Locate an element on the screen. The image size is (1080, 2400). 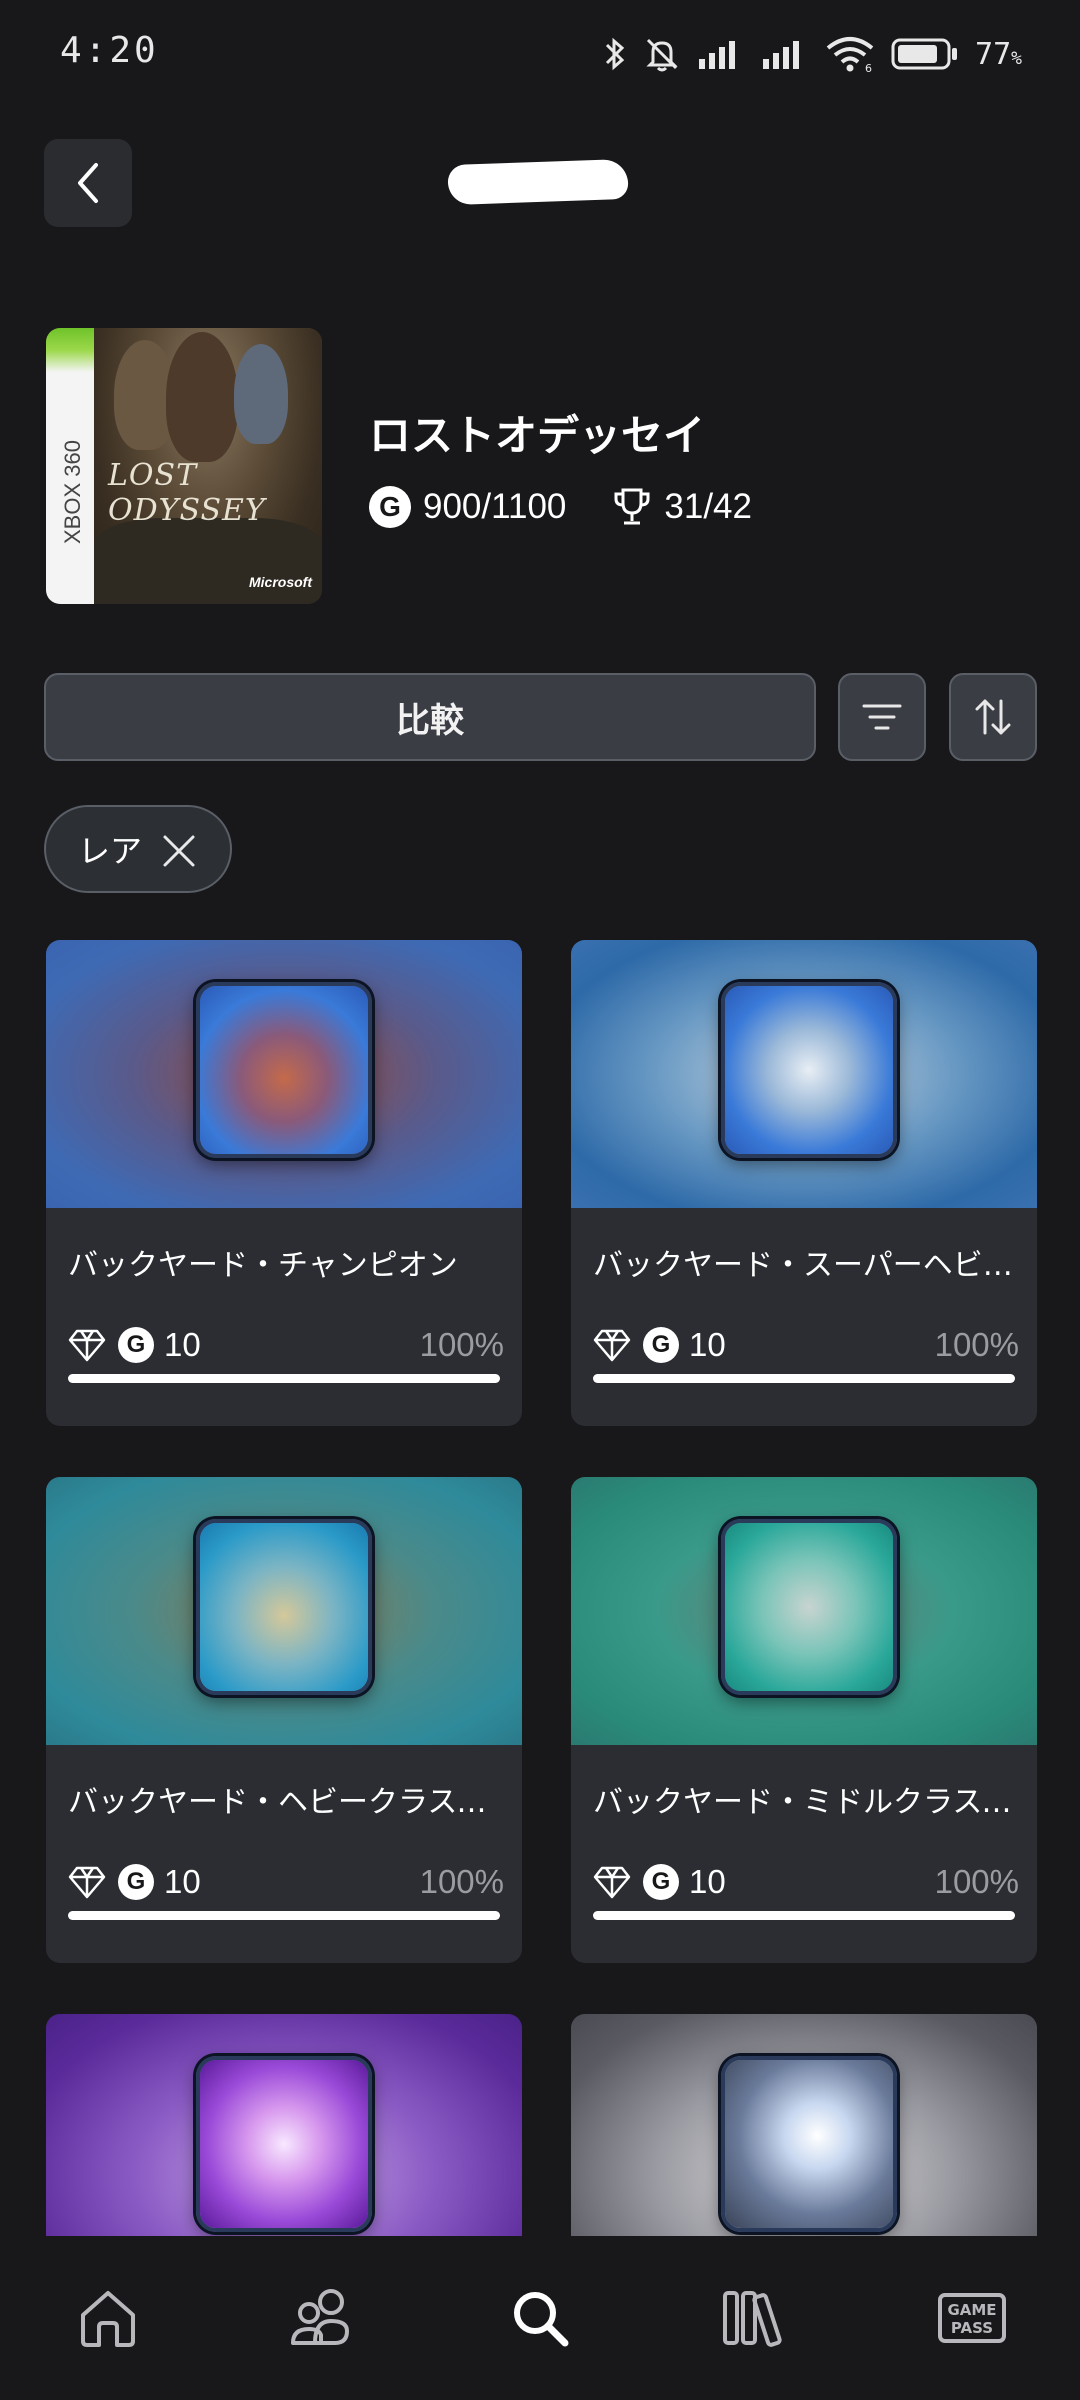
filter-button is located at coordinates (882, 717).